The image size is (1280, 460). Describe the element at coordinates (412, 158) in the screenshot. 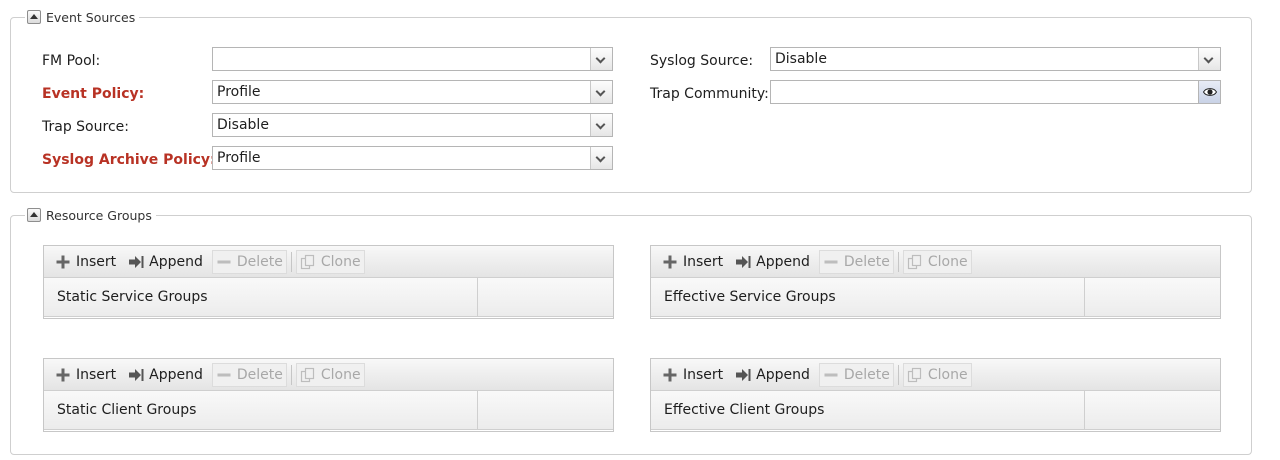

I see `syslog-archive-policy-select: Profile` at that location.